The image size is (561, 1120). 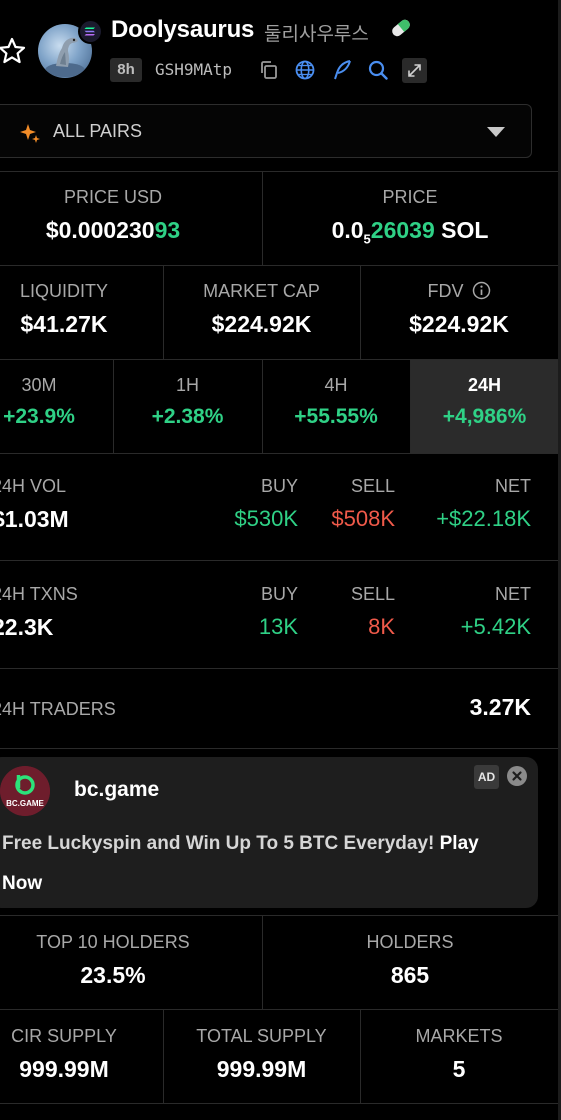 What do you see at coordinates (410, 232) in the screenshot?
I see `price-native-value: 0.0526039 SOL` at bounding box center [410, 232].